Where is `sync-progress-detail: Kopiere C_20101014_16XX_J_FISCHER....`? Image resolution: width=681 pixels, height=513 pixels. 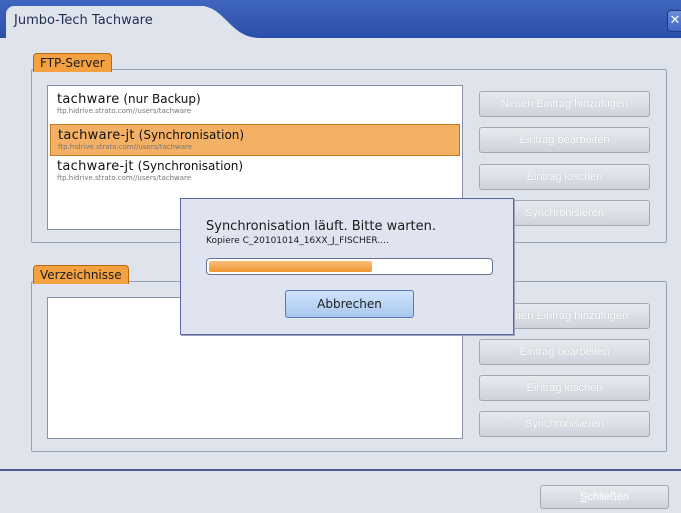 sync-progress-detail: Kopiere C_20101014_16XX_J_FISCHER.... is located at coordinates (297, 241).